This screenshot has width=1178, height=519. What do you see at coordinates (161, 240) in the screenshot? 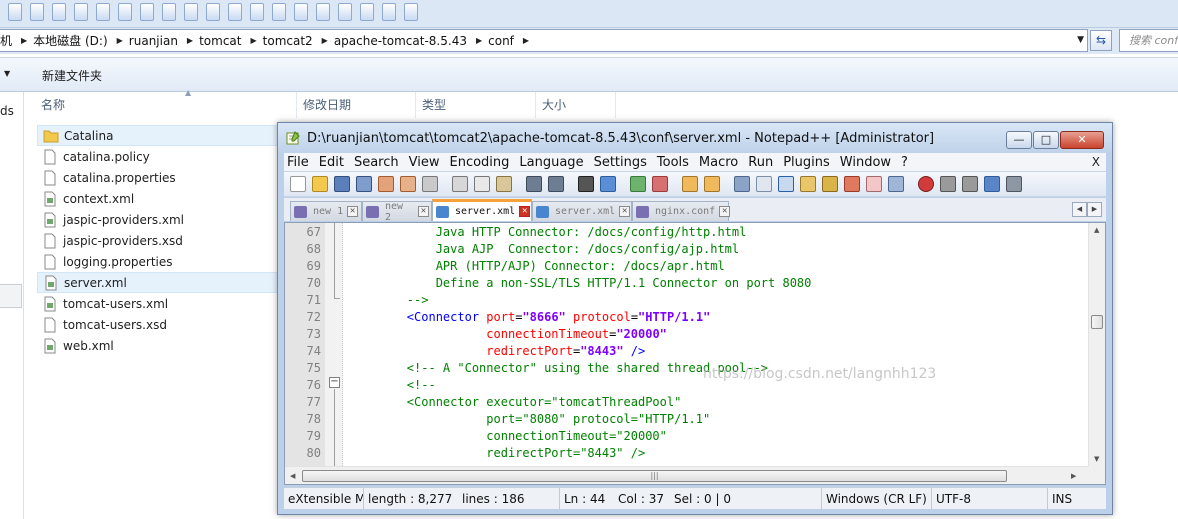
I see `file-row: jaspic-providers.xsd` at bounding box center [161, 240].